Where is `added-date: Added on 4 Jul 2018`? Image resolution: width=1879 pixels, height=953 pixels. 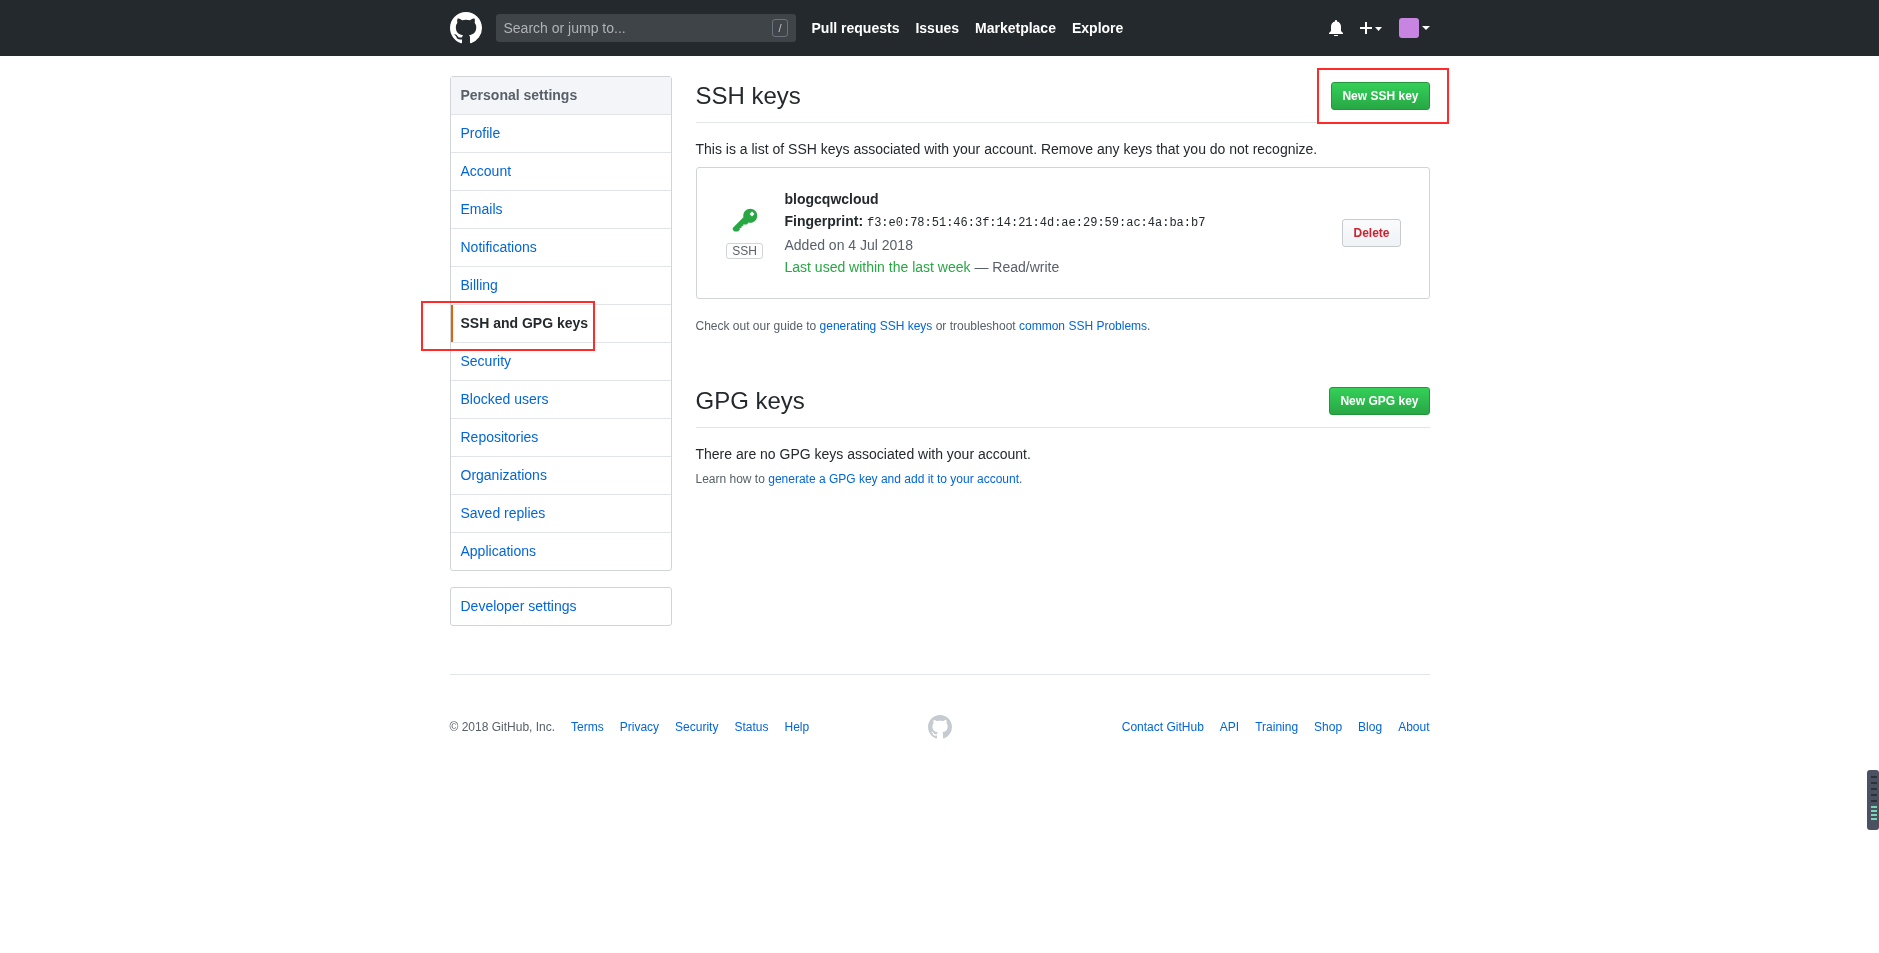 added-date: Added on 4 Jul 2018 is located at coordinates (849, 245).